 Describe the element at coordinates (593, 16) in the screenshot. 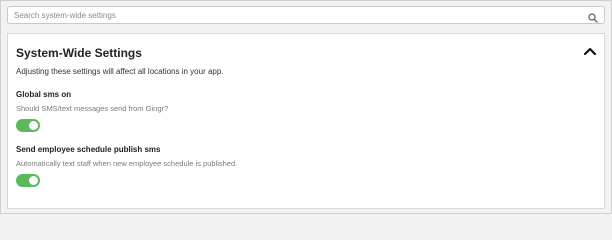

I see `search-icon` at that location.